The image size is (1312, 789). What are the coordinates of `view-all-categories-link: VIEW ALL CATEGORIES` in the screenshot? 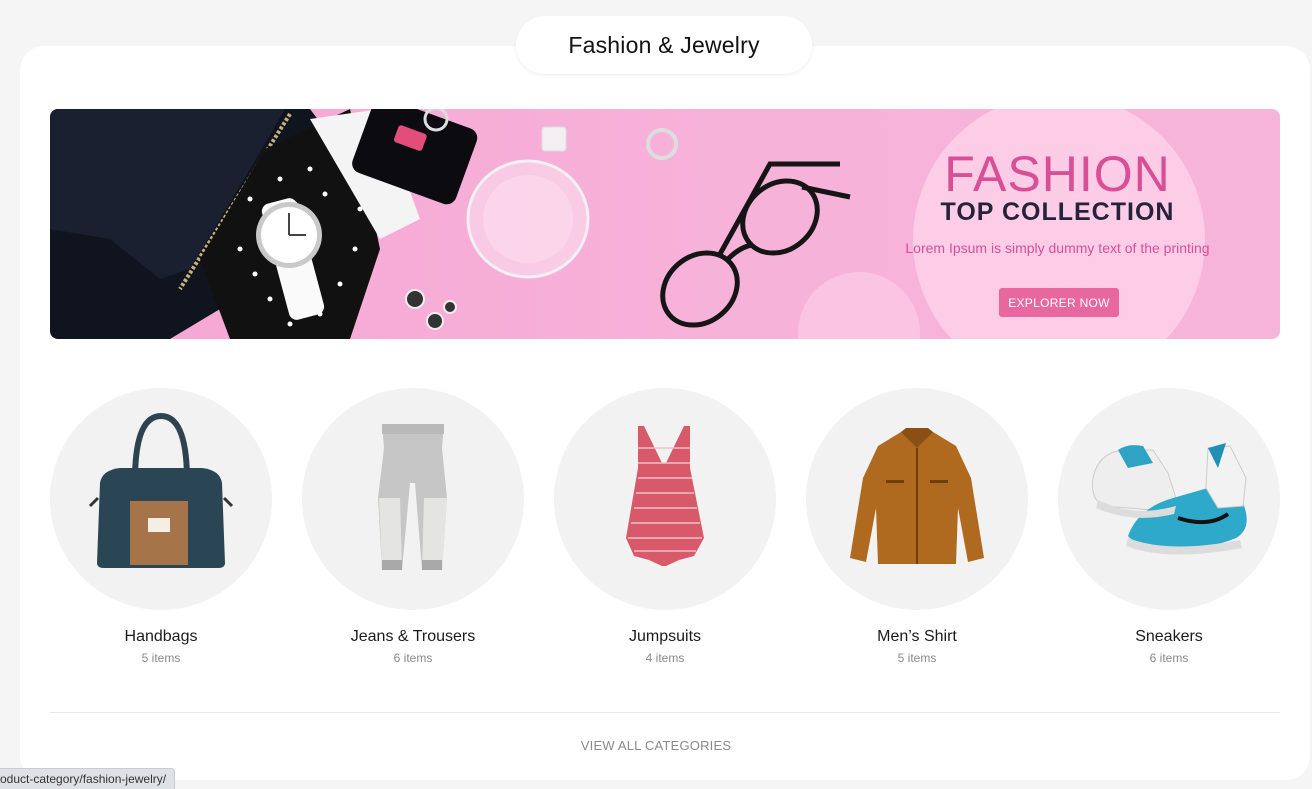 It's located at (656, 745).